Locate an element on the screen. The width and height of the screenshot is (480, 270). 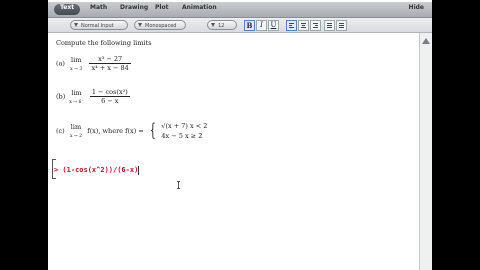
piecewise-cases: √(x + 7) x < 2 4x − 5 x ≥ 2 is located at coordinates (184, 131).